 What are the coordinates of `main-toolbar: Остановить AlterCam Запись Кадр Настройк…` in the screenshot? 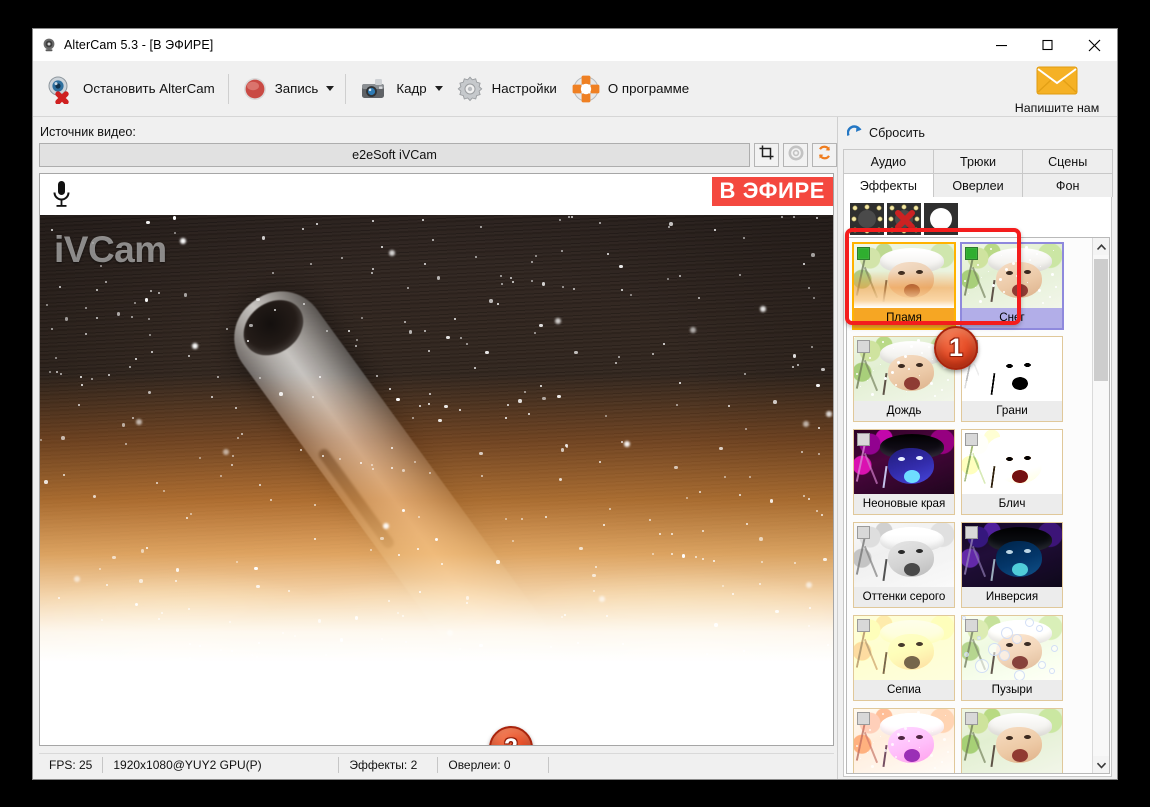 It's located at (575, 89).